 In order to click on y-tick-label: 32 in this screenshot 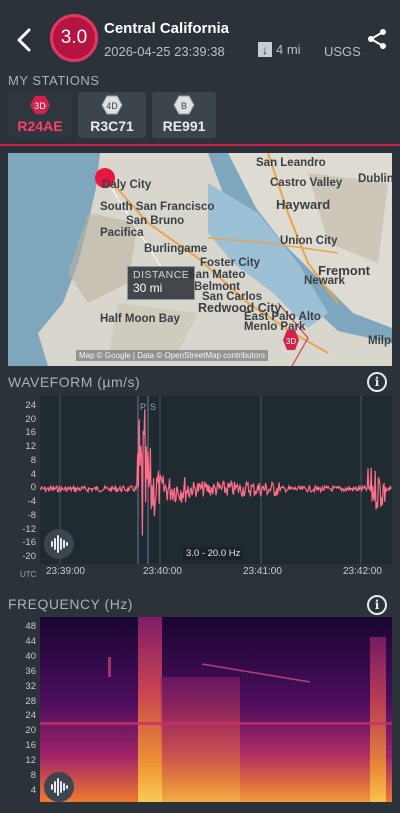, I will do `click(30, 686)`.